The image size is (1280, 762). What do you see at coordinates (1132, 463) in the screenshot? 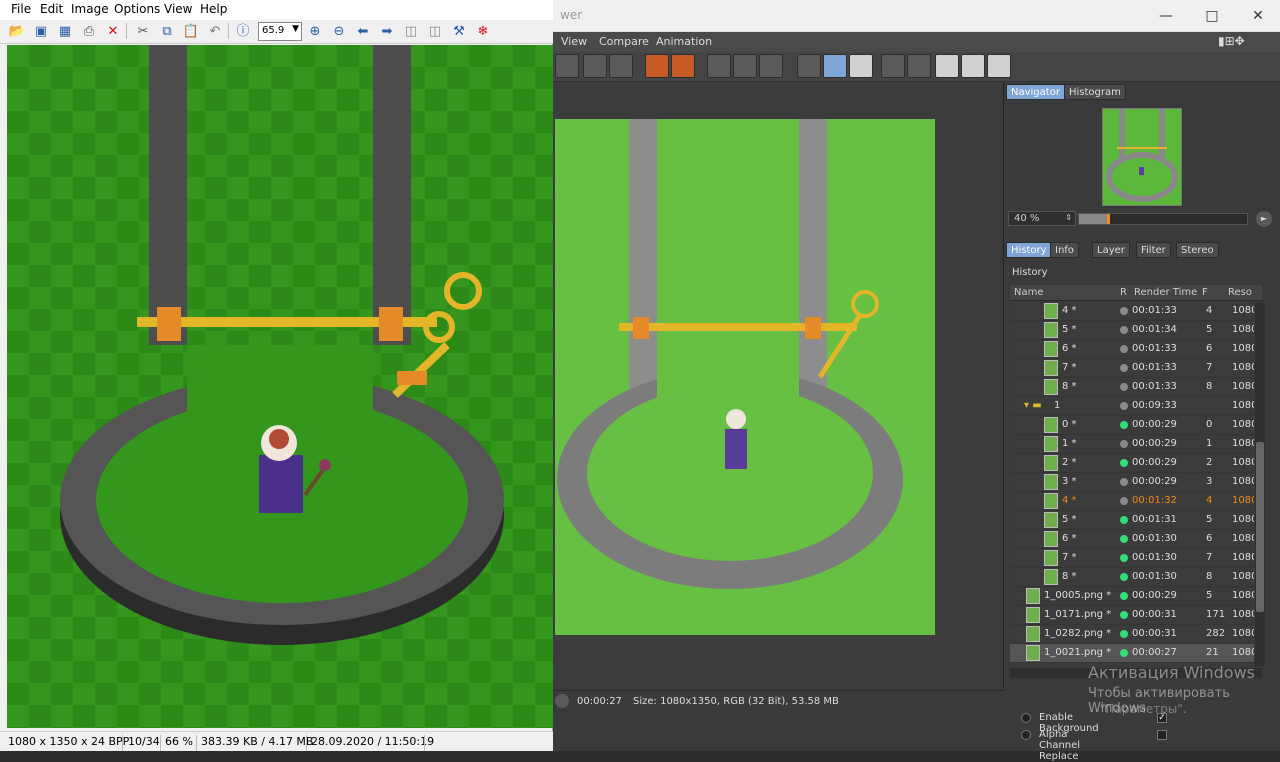
I see `history-row: 2 * 00:00:29 2 1080` at bounding box center [1132, 463].